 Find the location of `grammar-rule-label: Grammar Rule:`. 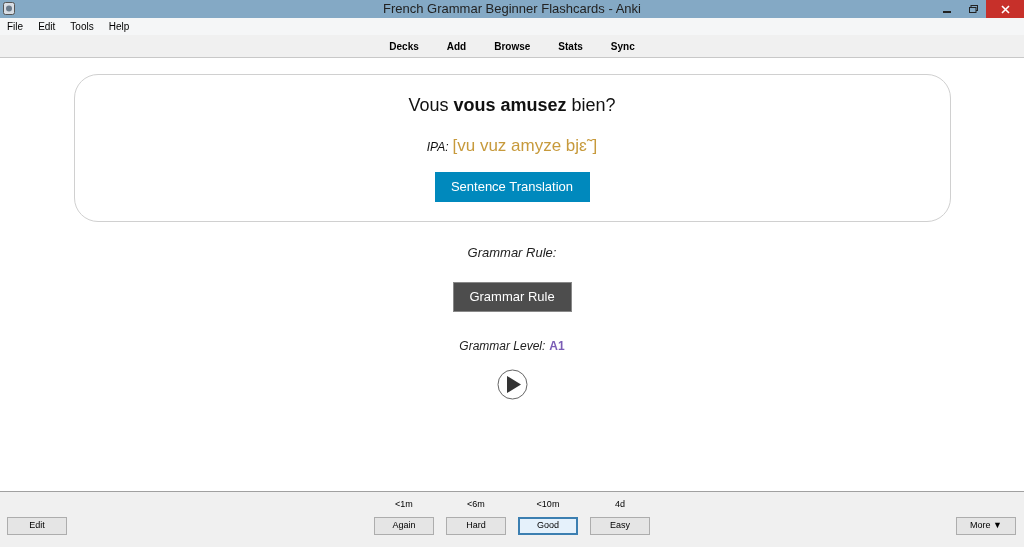

grammar-rule-label: Grammar Rule: is located at coordinates (512, 253).